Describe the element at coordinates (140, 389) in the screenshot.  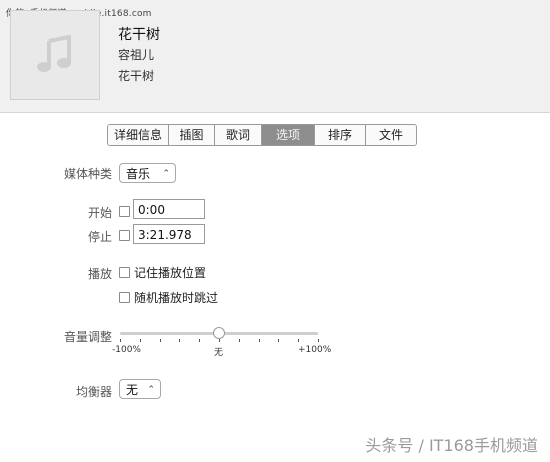
I see `equalizer-select: 无 ⌃︎` at that location.